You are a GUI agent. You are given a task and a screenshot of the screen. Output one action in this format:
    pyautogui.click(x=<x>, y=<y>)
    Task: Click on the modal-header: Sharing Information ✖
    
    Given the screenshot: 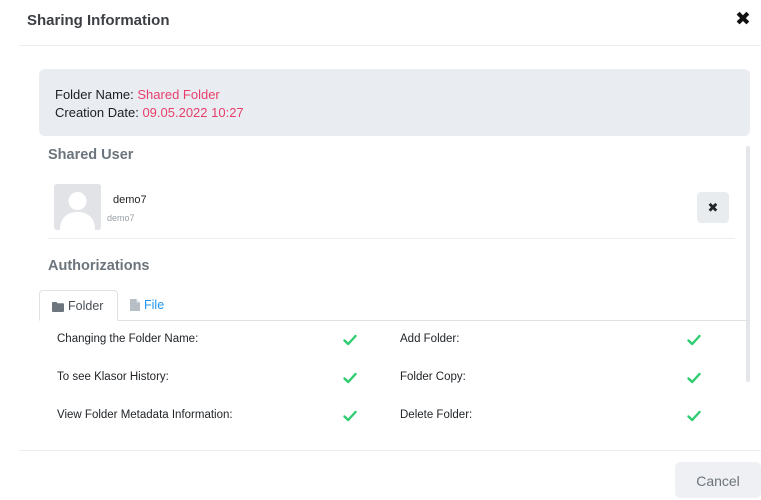 What is the action you would take?
    pyautogui.click(x=390, y=23)
    